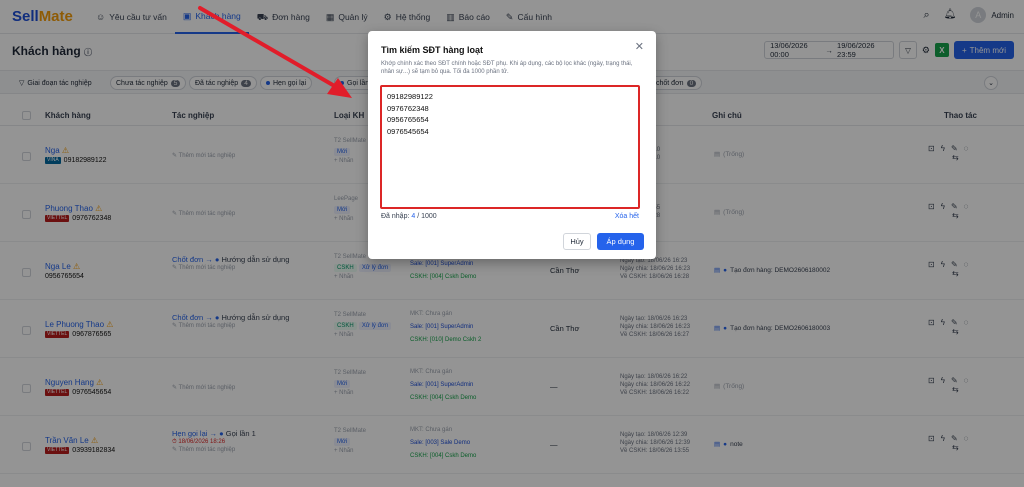  What do you see at coordinates (275, 52) in the screenshot?
I see `annotation-arrow` at bounding box center [275, 52].